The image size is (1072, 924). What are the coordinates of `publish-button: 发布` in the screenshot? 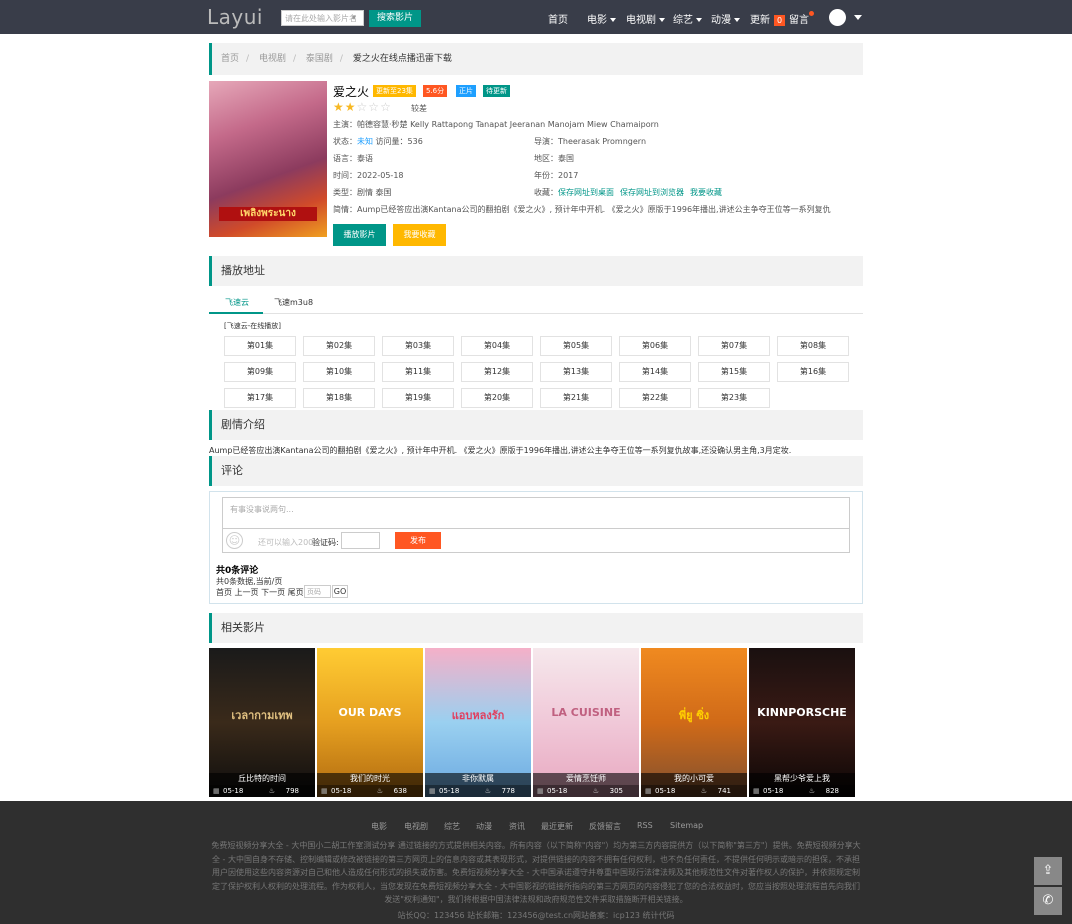 It's located at (418, 540).